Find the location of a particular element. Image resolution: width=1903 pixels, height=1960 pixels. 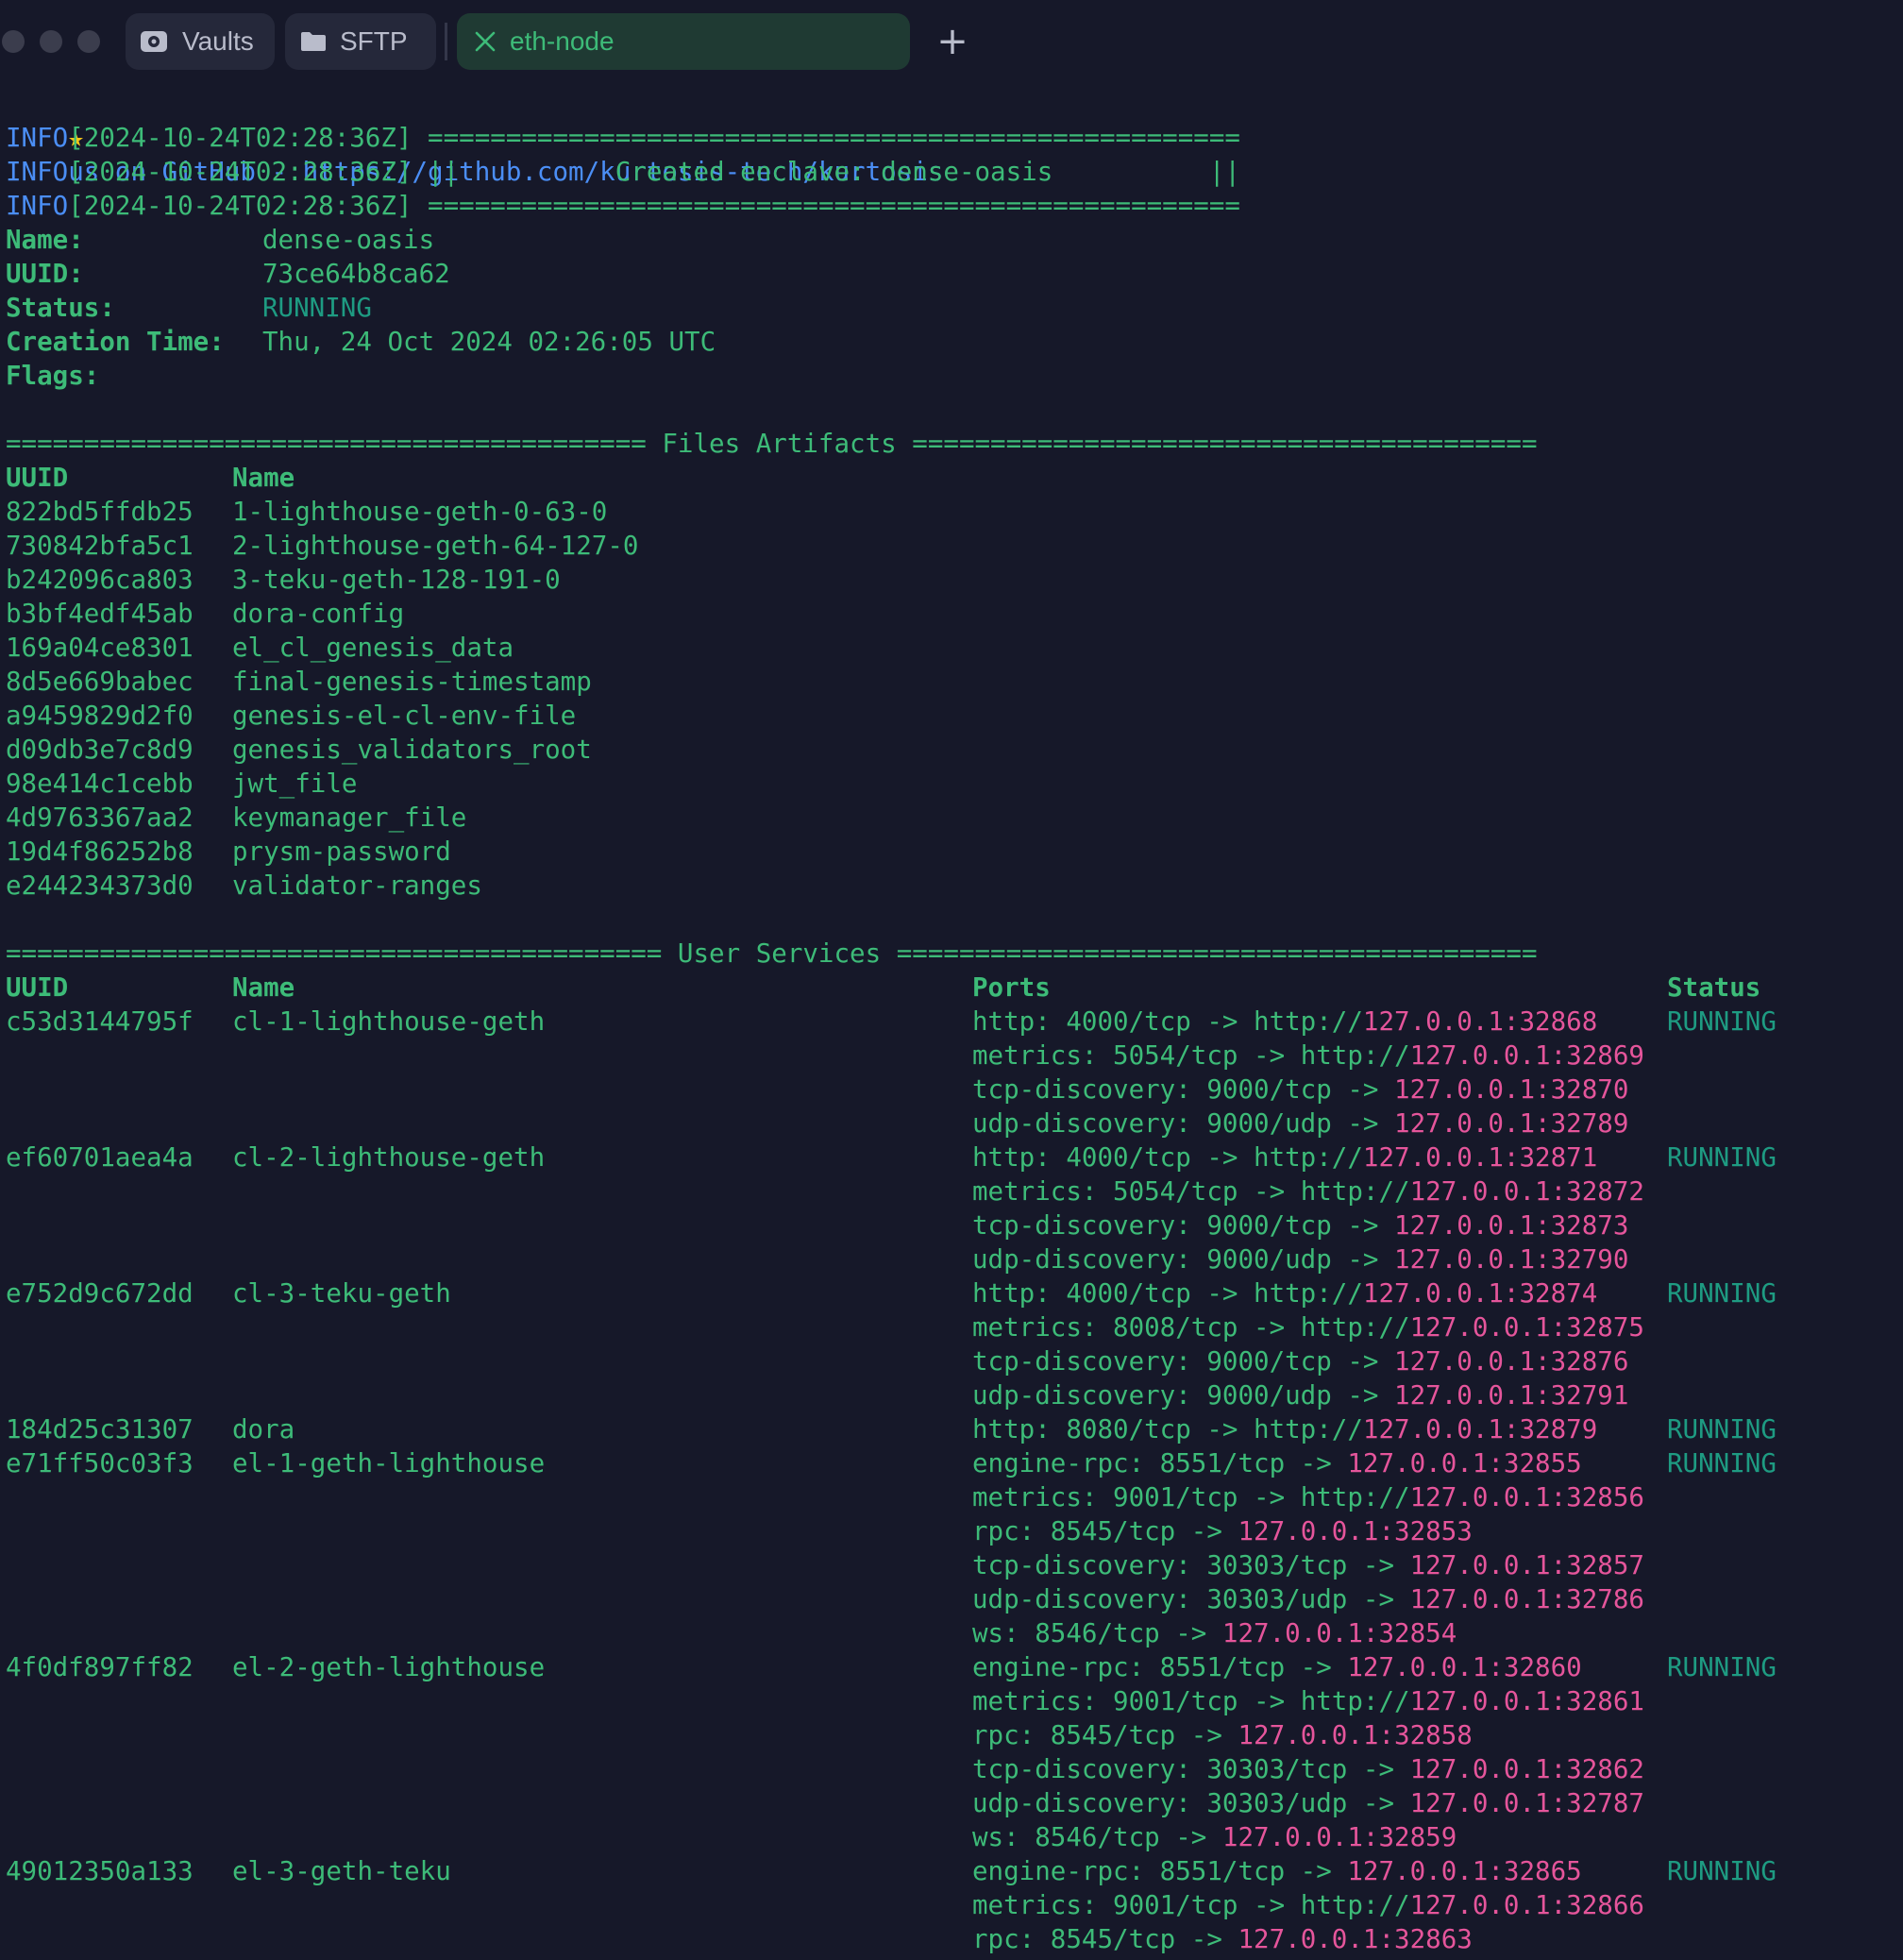

port-target: 127.0.0.1:32863 is located at coordinates (1355, 1939).